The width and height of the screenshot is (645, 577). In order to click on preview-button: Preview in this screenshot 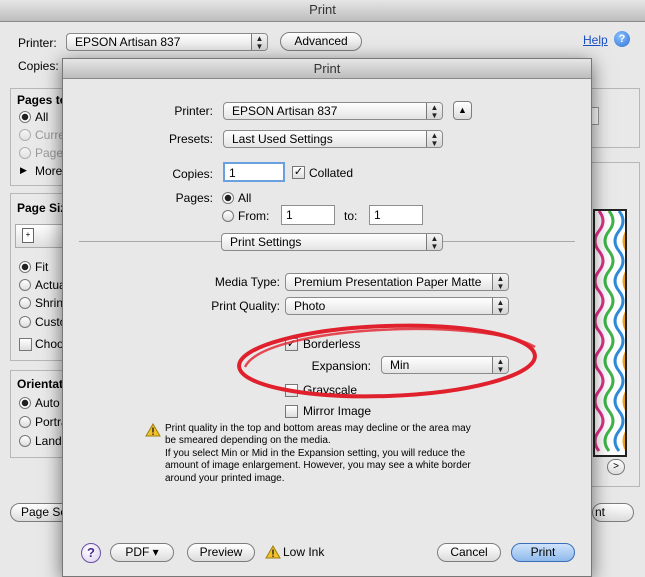, I will do `click(221, 552)`.